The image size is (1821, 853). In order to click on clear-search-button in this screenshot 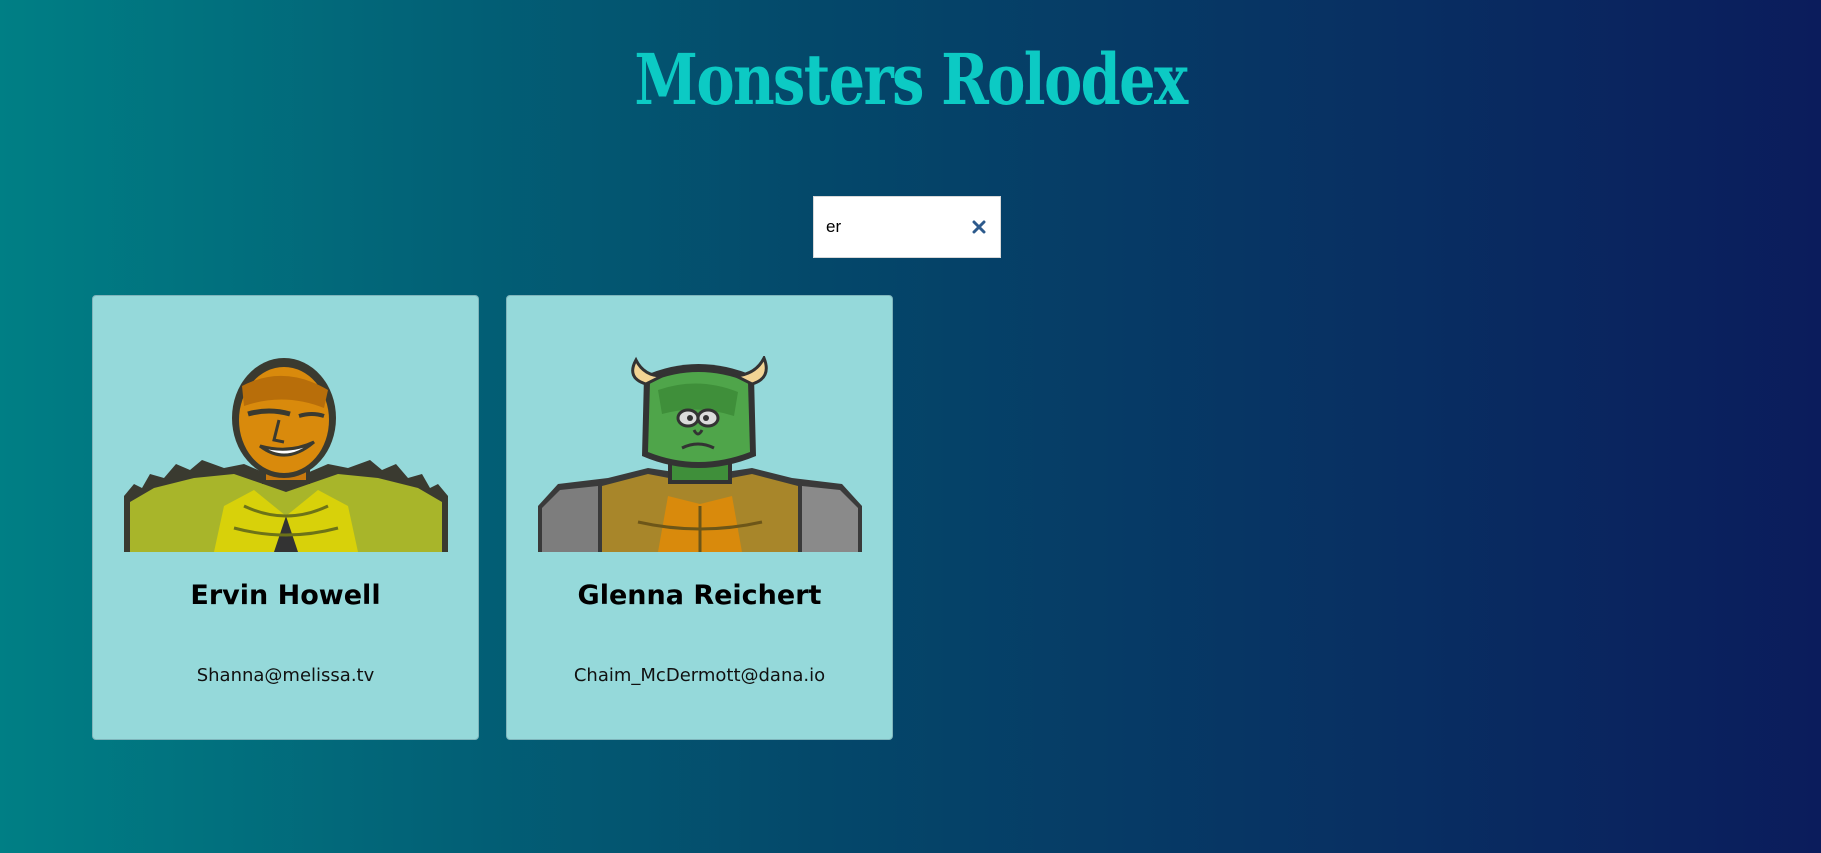, I will do `click(979, 227)`.